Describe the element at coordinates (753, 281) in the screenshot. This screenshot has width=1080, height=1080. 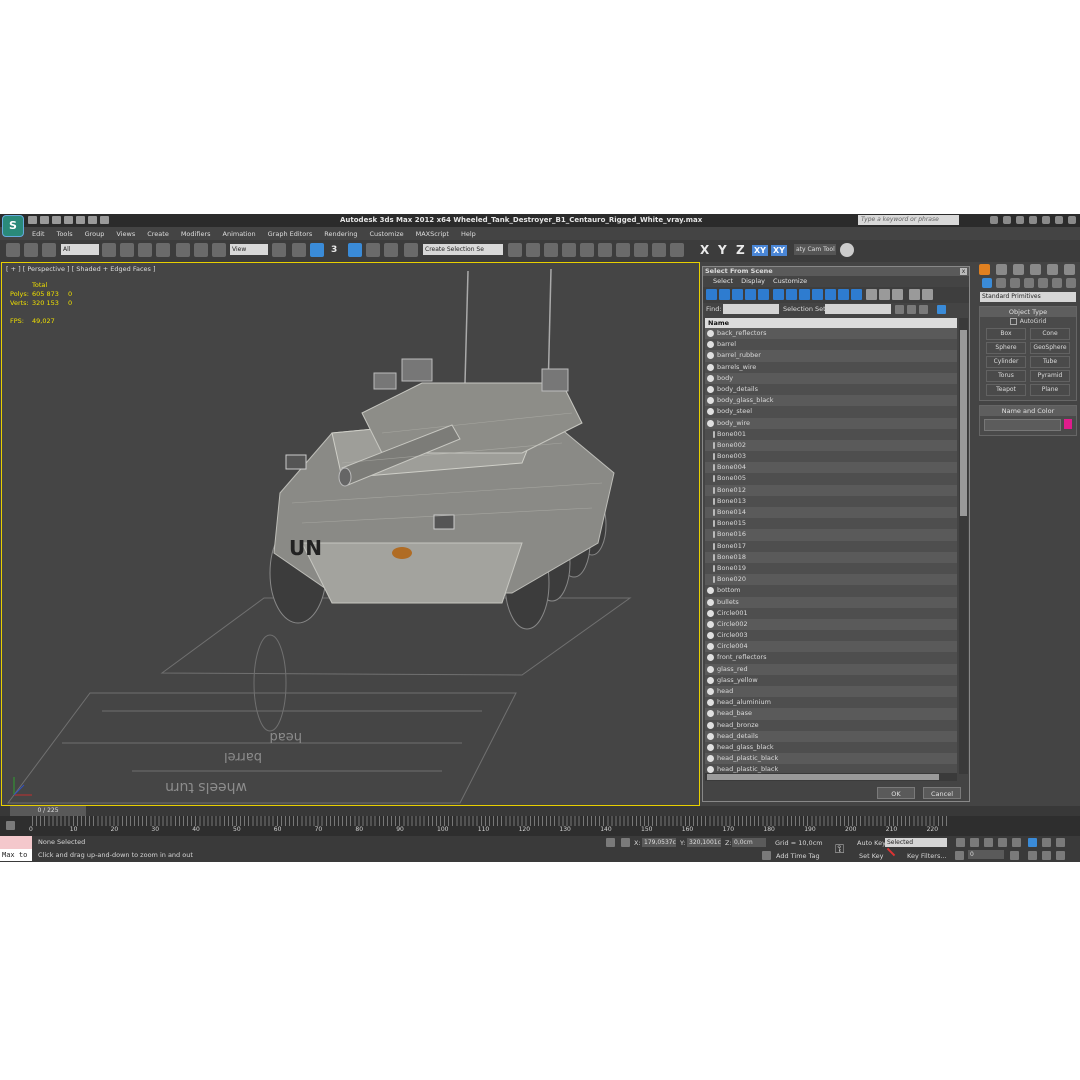
I see `dialog-menu-display: Display` at that location.